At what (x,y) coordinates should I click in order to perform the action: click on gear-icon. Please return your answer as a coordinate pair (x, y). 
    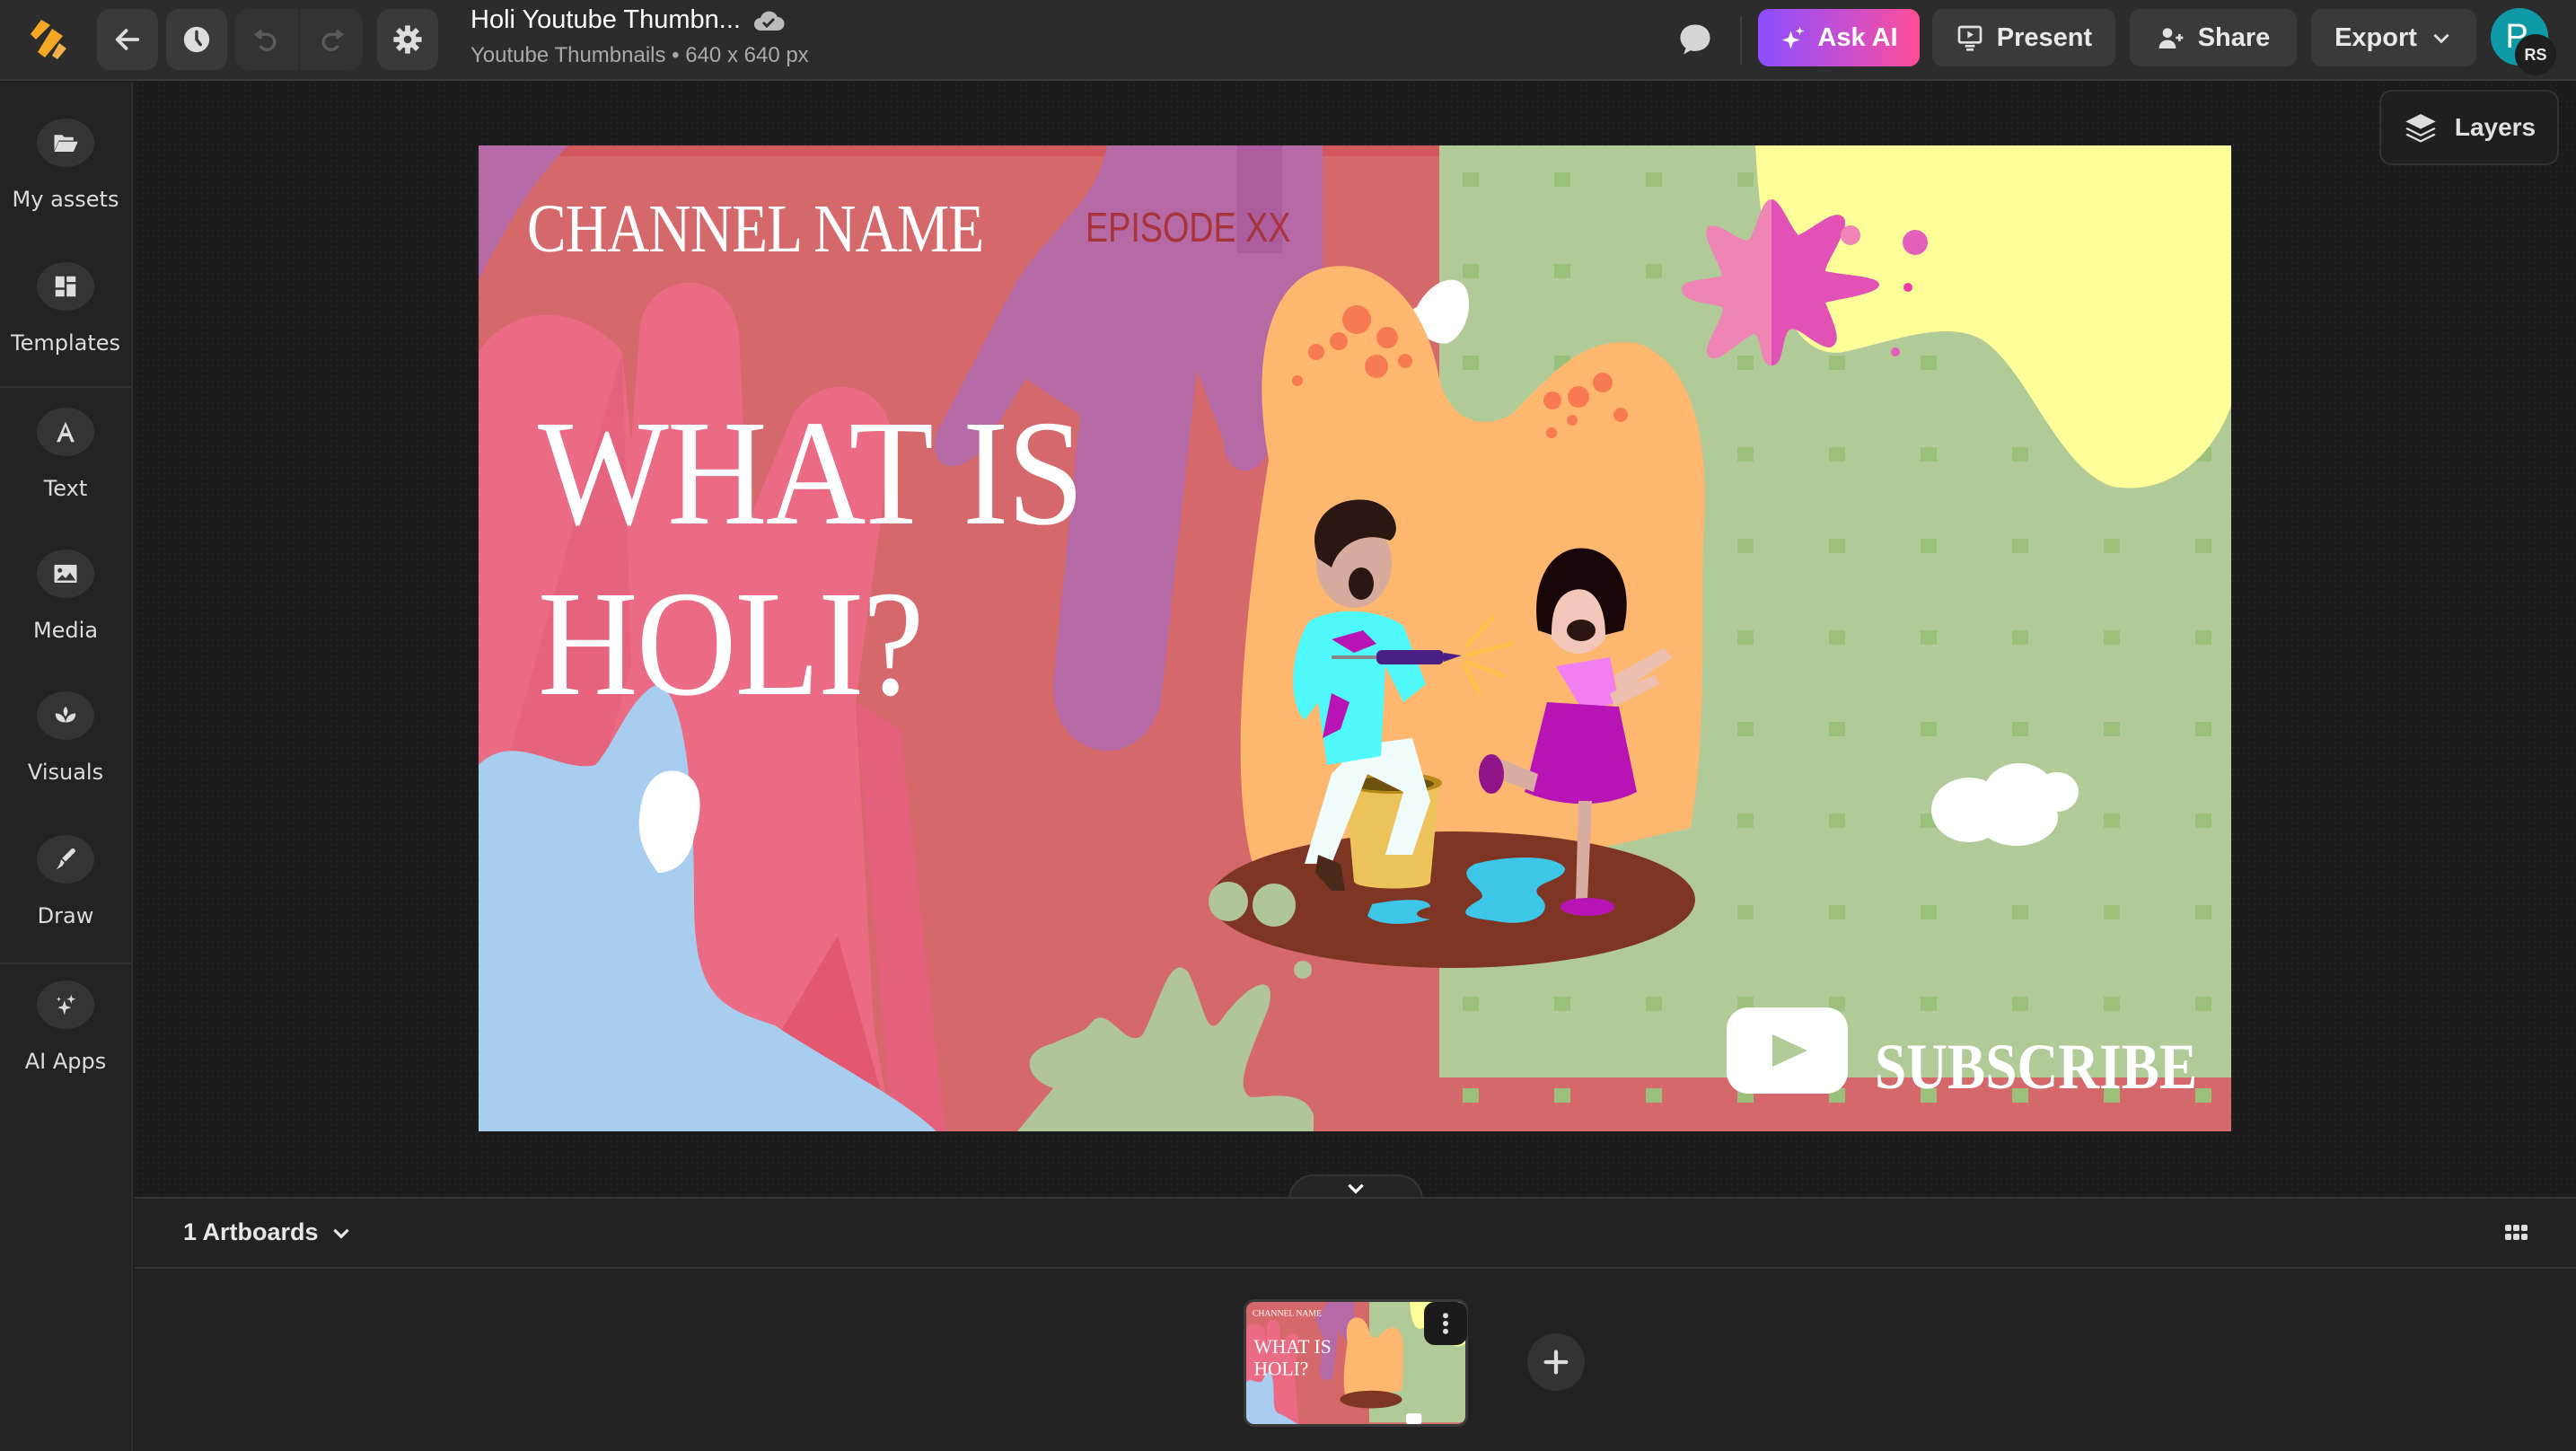
    Looking at the image, I should click on (407, 39).